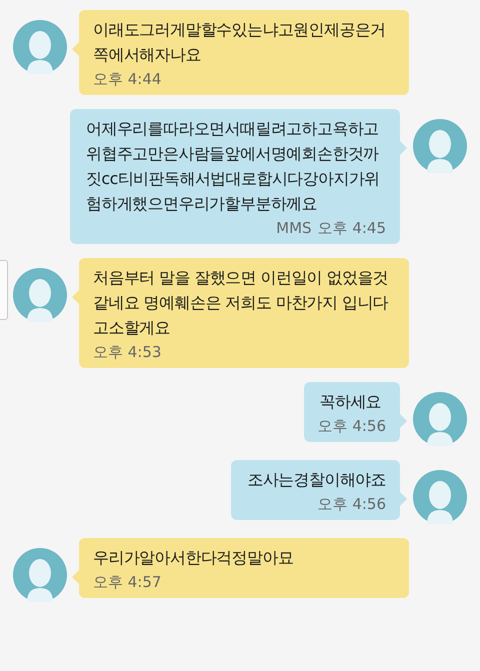 The image size is (480, 671). What do you see at coordinates (352, 228) in the screenshot?
I see `message-time: 오후 4:45` at bounding box center [352, 228].